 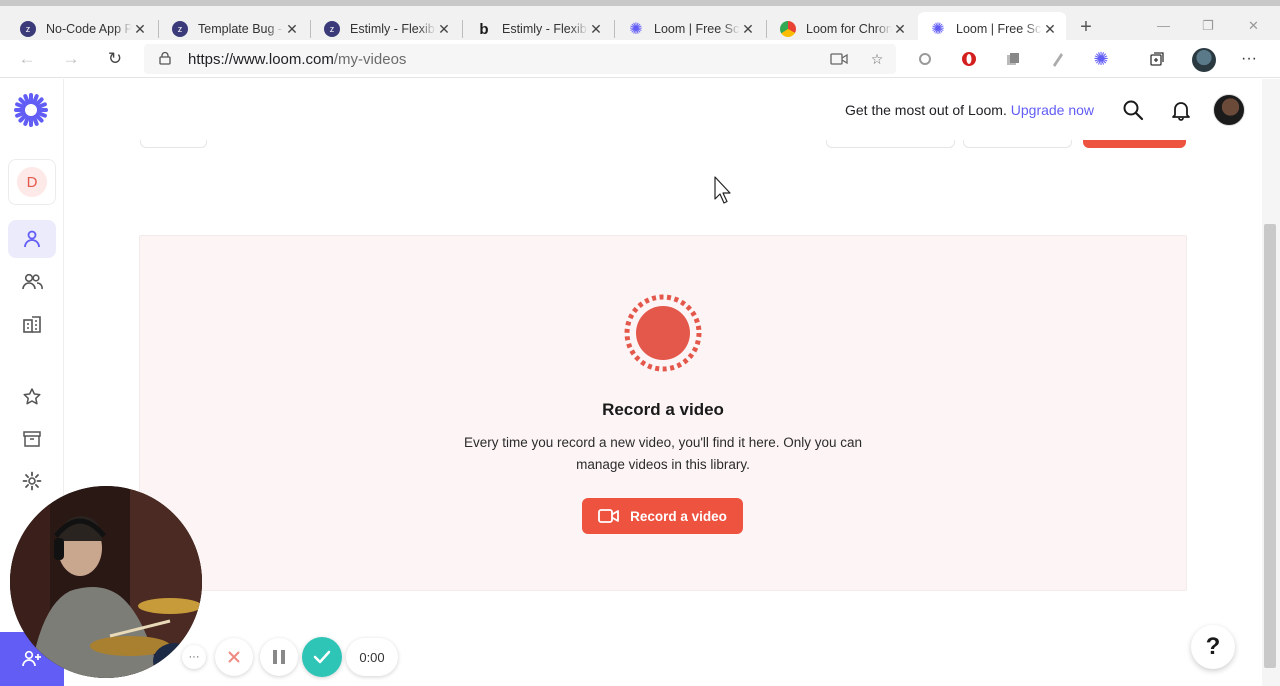 I want to click on sidebar-item-workspace, so click(x=32, y=324).